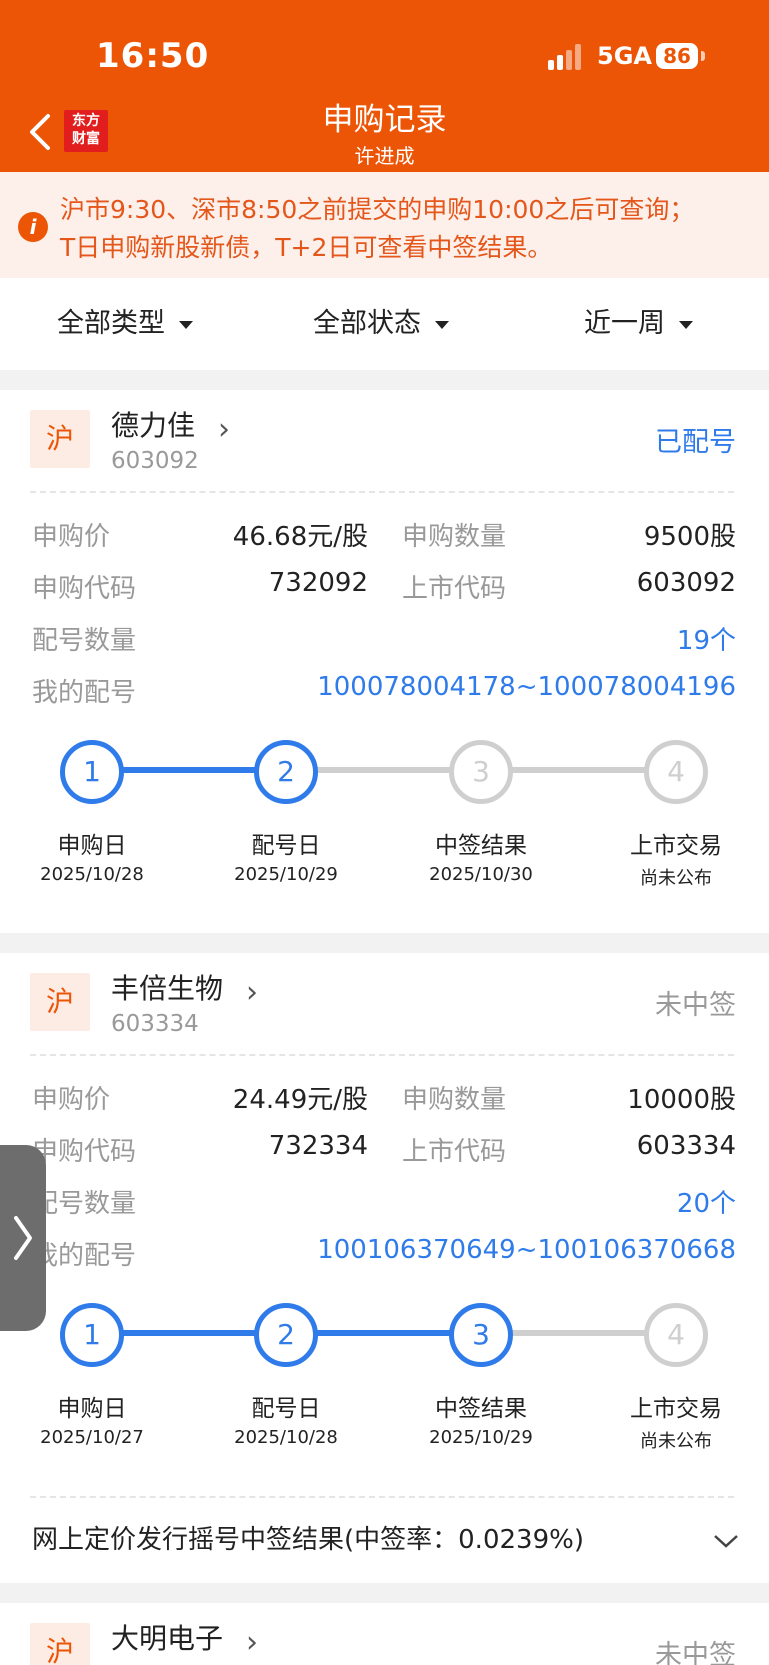 Image resolution: width=769 pixels, height=1665 pixels. I want to click on chevron-down-icon, so click(726, 1541).